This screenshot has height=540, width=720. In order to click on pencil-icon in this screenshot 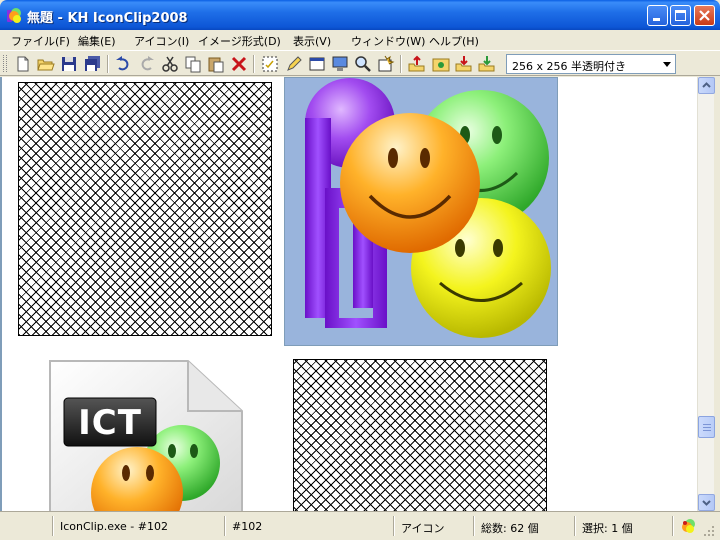, I will do `click(294, 64)`.